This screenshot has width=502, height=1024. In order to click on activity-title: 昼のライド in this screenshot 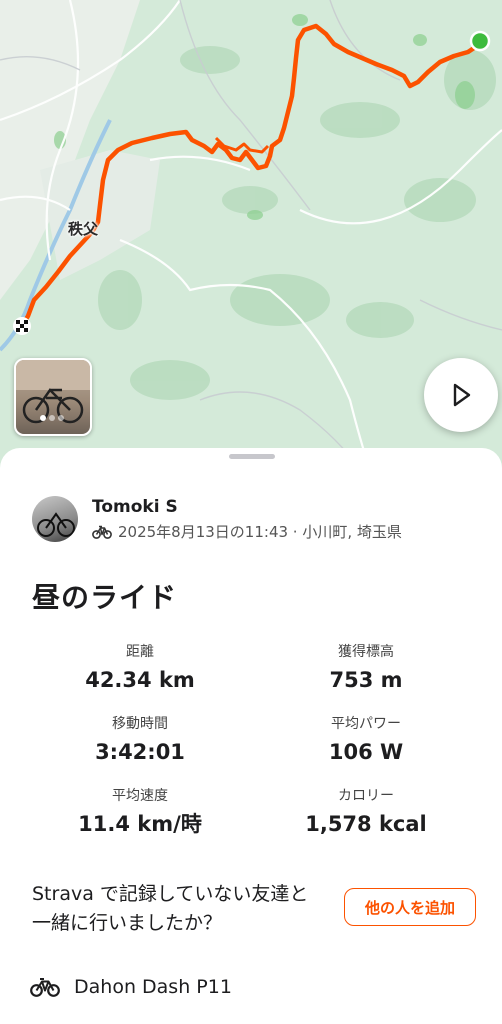, I will do `click(105, 597)`.